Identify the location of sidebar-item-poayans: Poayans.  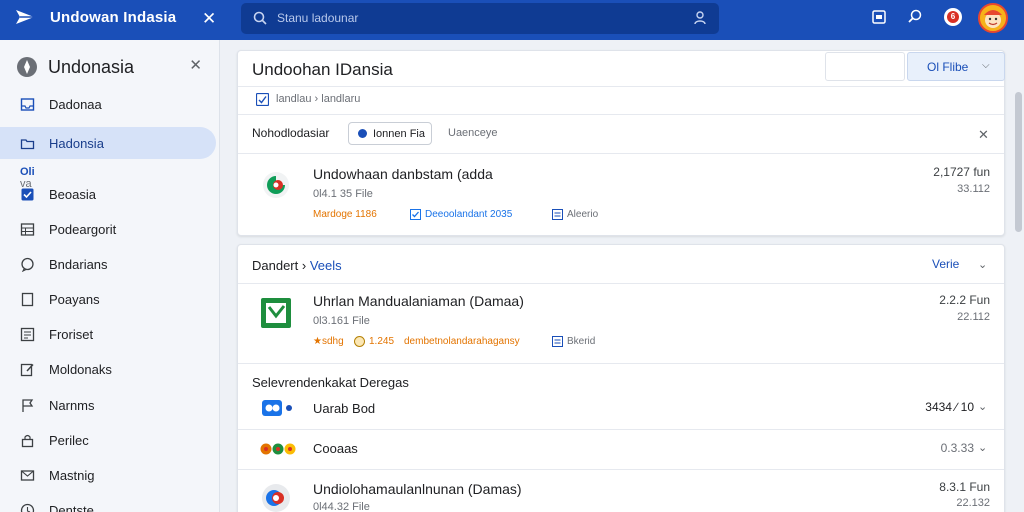
(108, 299).